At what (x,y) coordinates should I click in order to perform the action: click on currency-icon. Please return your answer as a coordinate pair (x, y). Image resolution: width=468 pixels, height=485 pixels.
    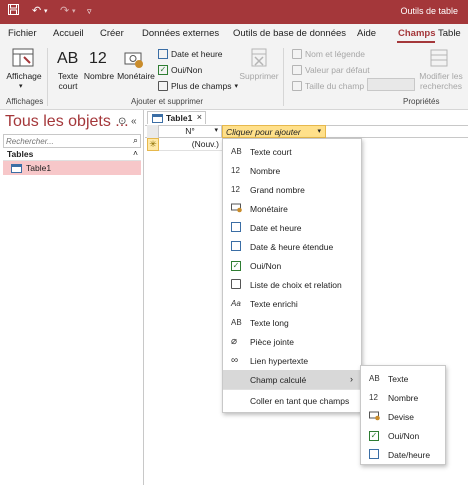
    Looking at the image, I should click on (134, 61).